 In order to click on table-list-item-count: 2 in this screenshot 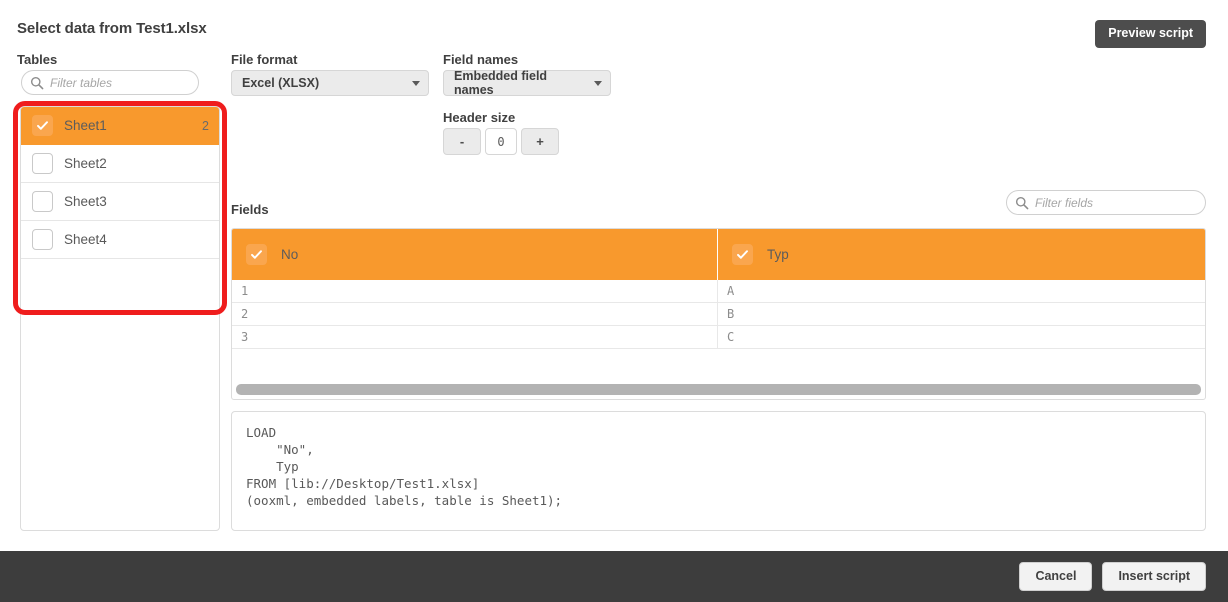, I will do `click(205, 125)`.